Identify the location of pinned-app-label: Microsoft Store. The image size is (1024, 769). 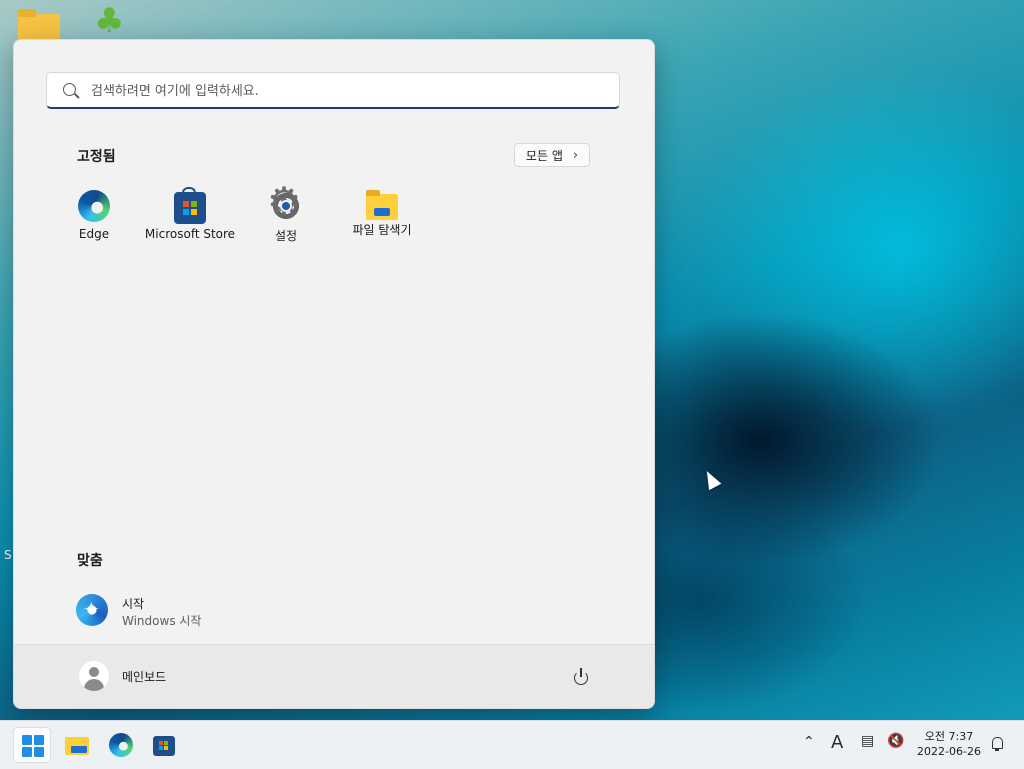
(190, 234).